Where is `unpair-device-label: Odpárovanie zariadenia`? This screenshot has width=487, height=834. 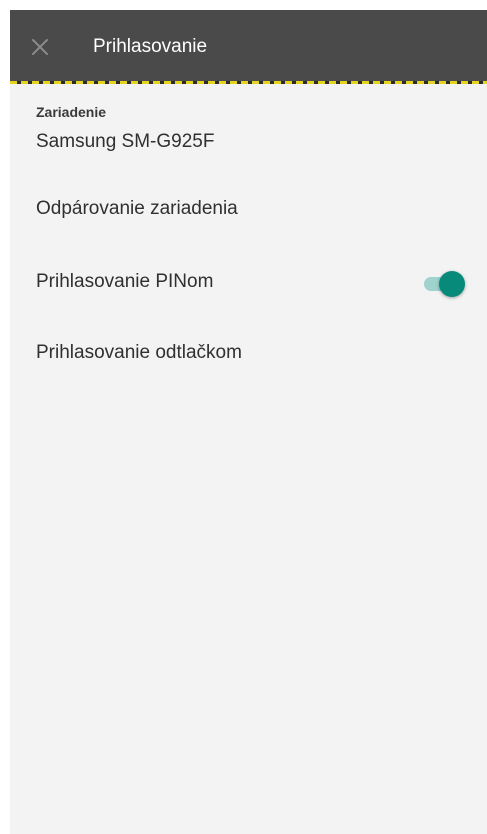
unpair-device-label: Odpárovanie zariadenia is located at coordinates (137, 208).